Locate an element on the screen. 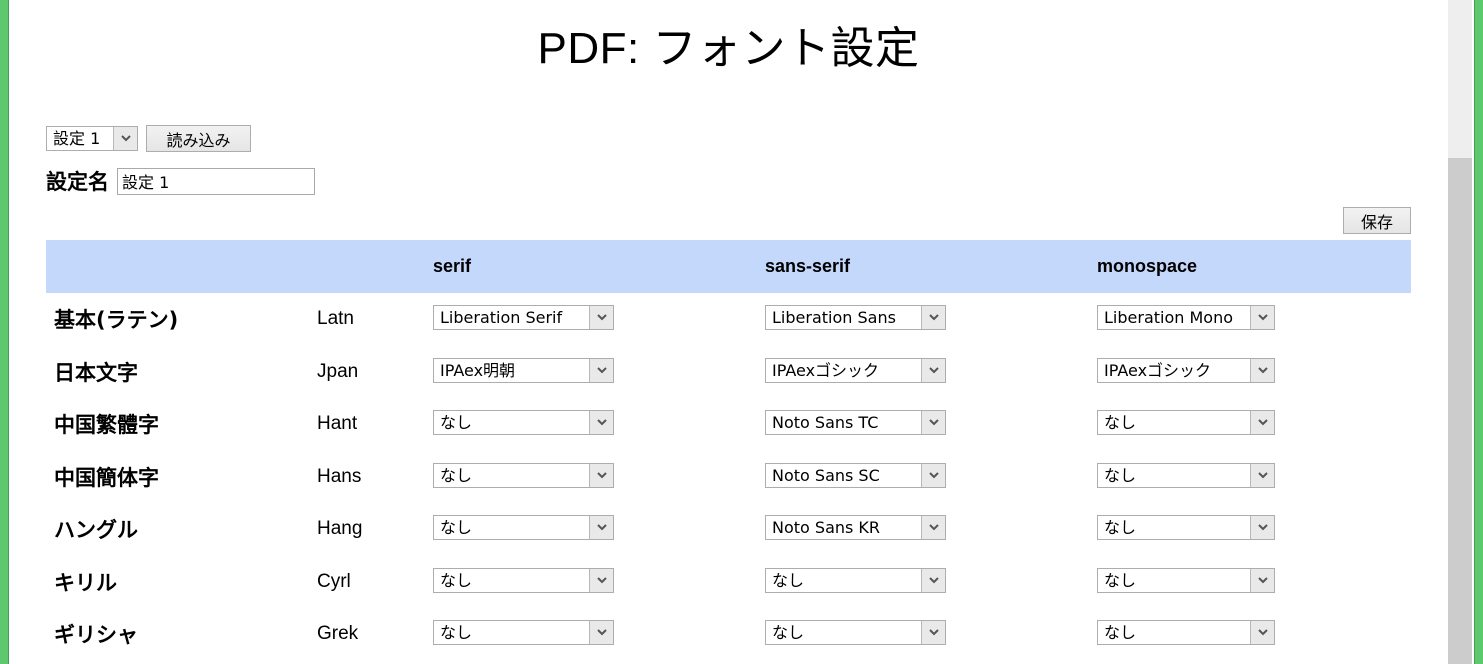  script-code: Jpan is located at coordinates (338, 371).